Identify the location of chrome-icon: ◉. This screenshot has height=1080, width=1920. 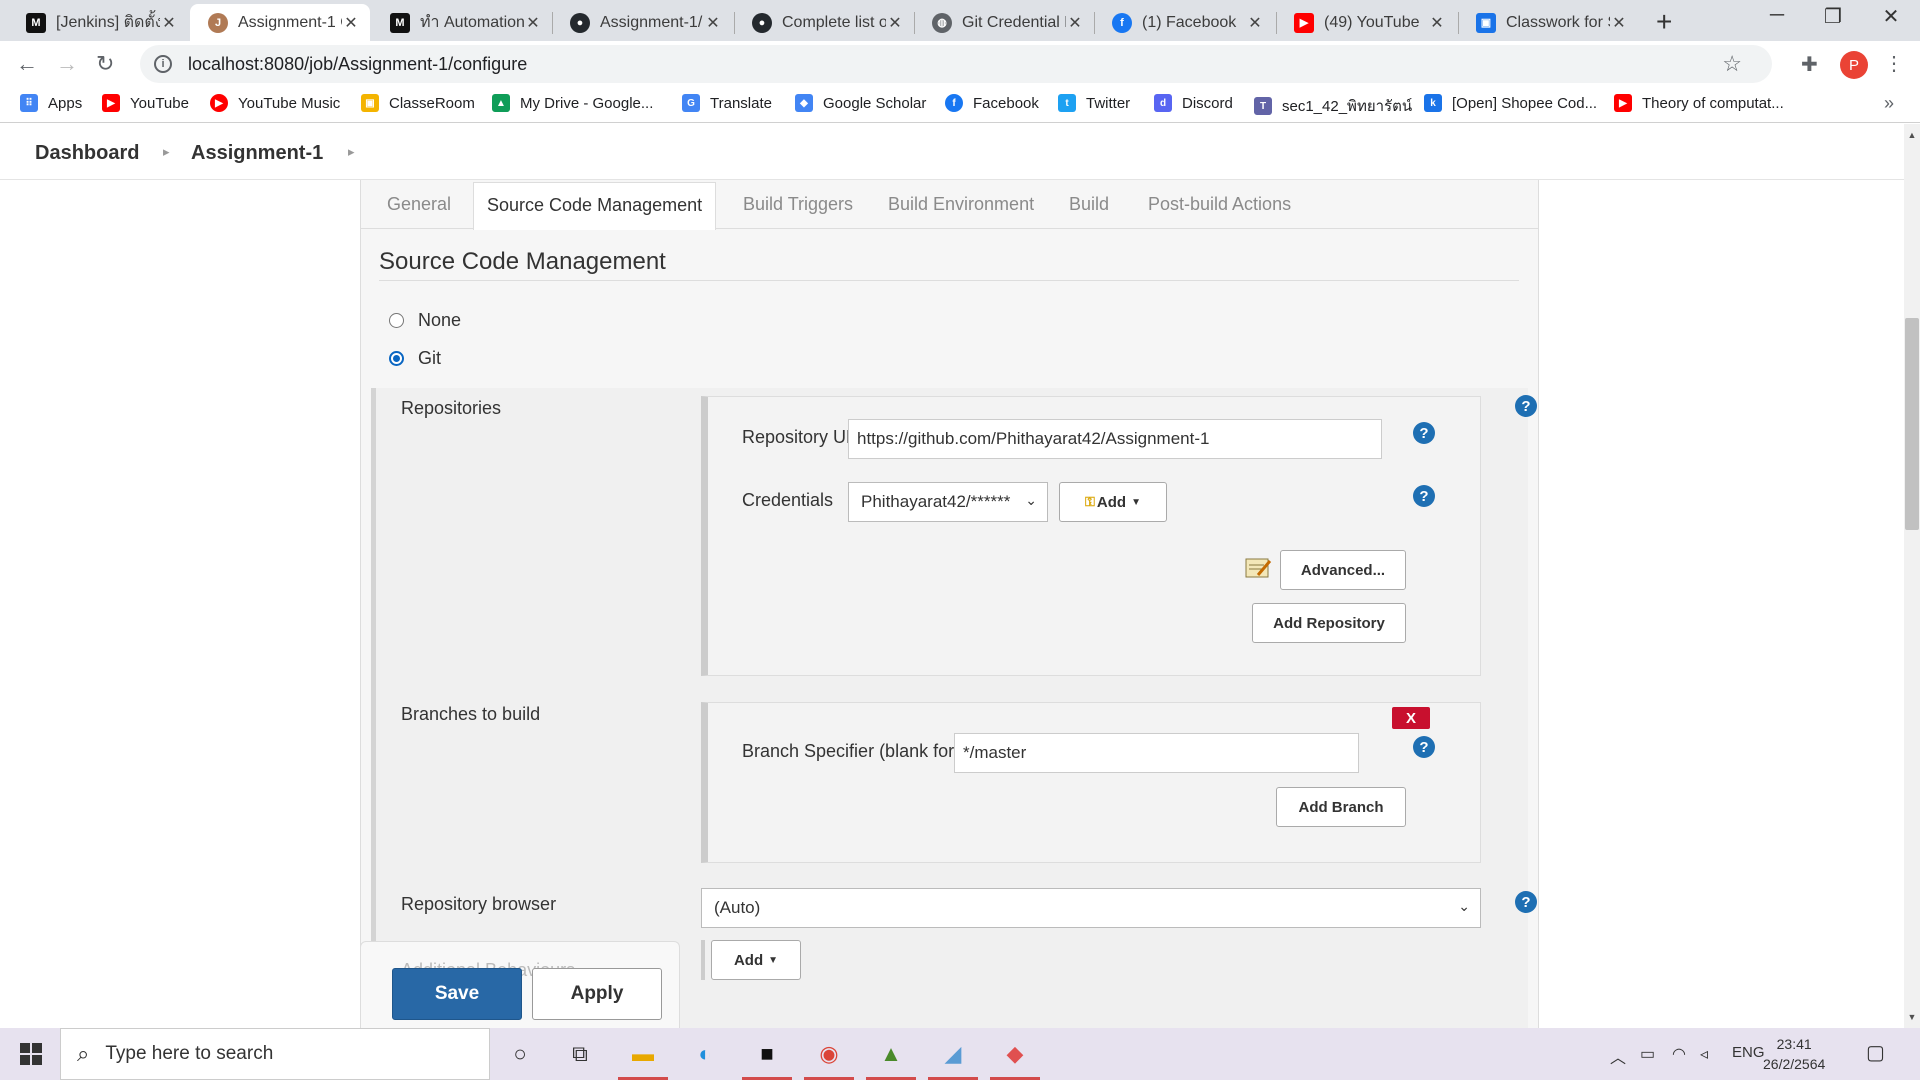
(829, 1054).